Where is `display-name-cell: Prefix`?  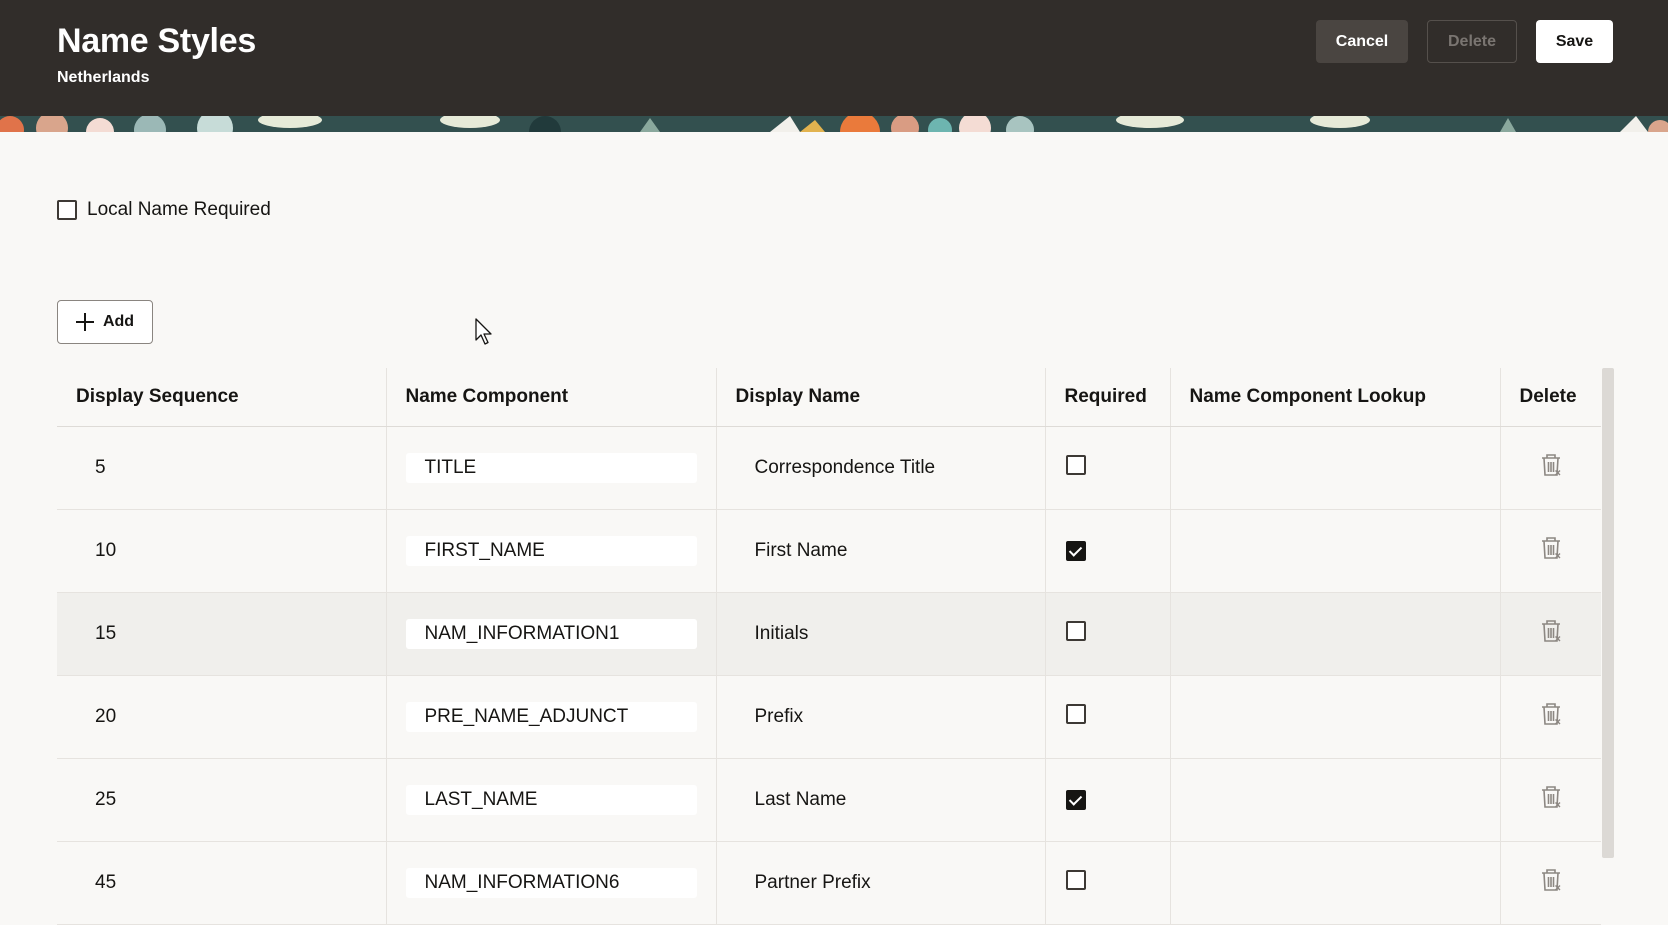 display-name-cell: Prefix is located at coordinates (880, 717).